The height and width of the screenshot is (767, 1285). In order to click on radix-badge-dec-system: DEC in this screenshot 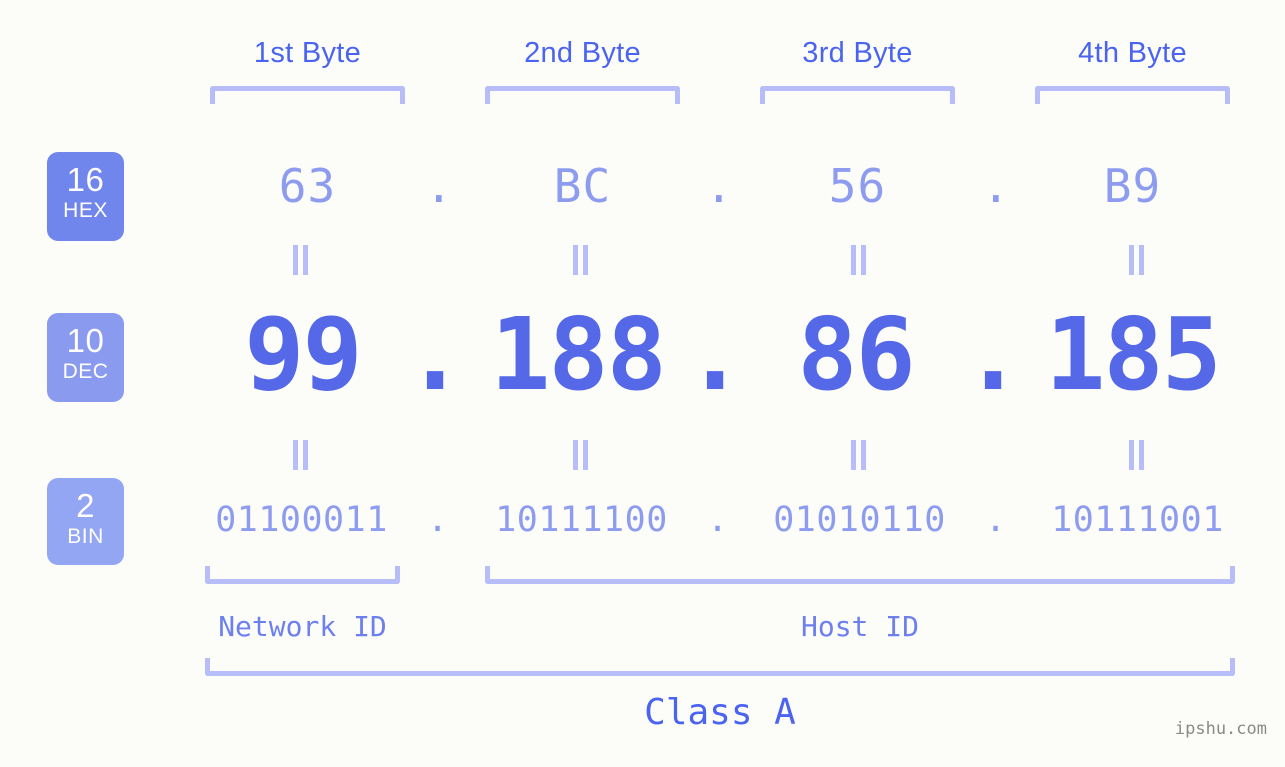, I will do `click(85, 371)`.